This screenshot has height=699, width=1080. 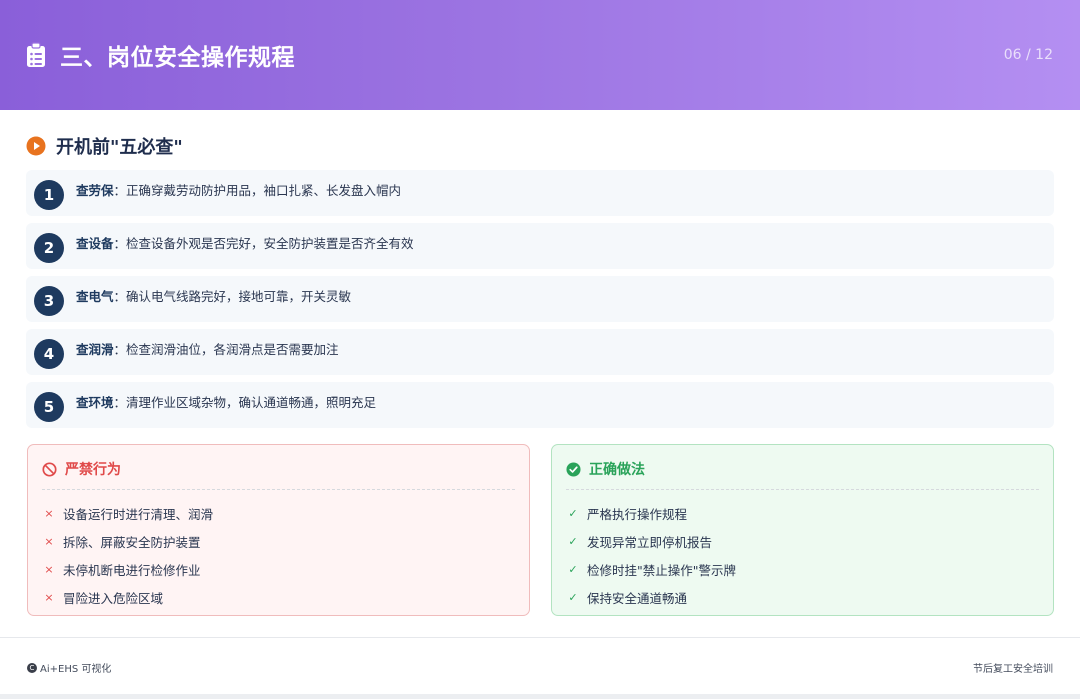 I want to click on list-item-text: 拆除、屏蔽安全防护装置, so click(x=132, y=543).